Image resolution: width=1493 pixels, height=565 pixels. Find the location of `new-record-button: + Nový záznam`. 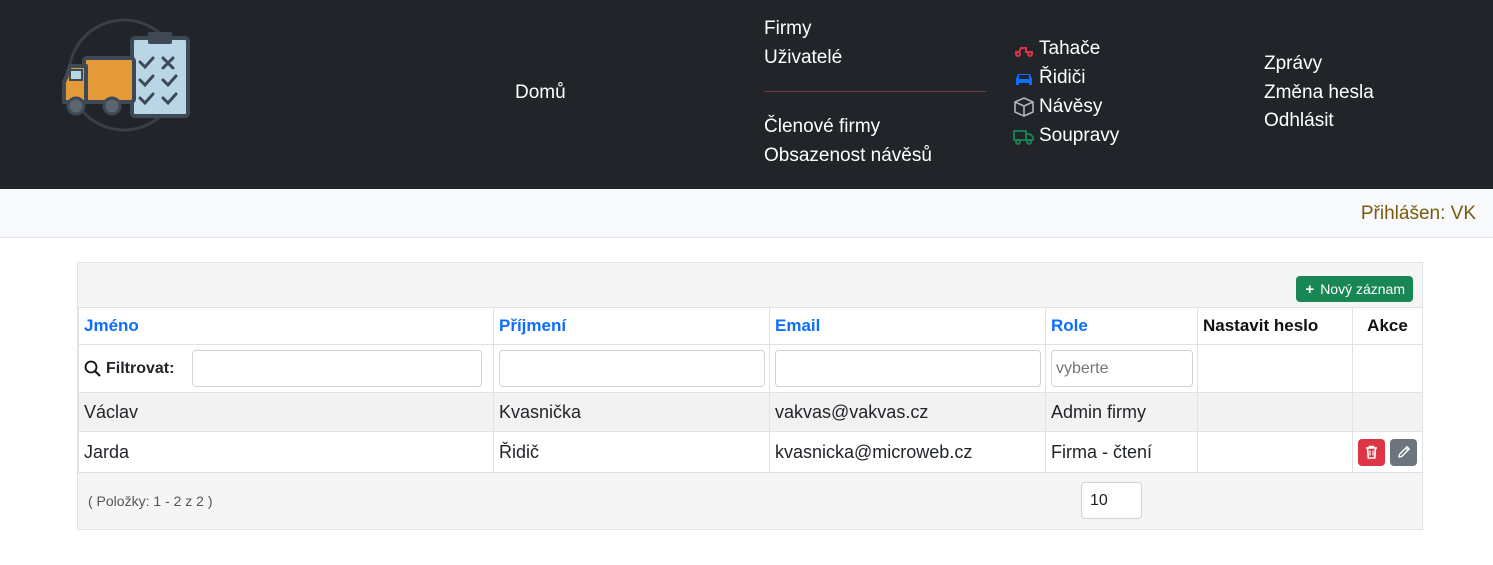

new-record-button: + Nový záznam is located at coordinates (1354, 289).